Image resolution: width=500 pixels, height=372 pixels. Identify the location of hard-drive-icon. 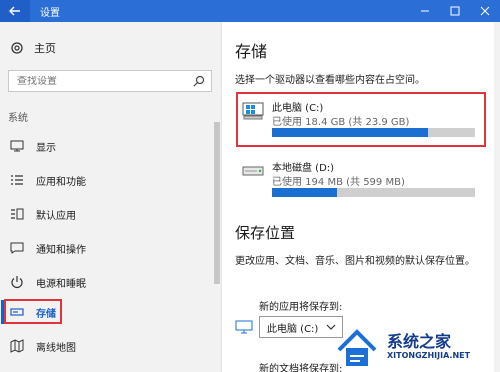
(253, 171).